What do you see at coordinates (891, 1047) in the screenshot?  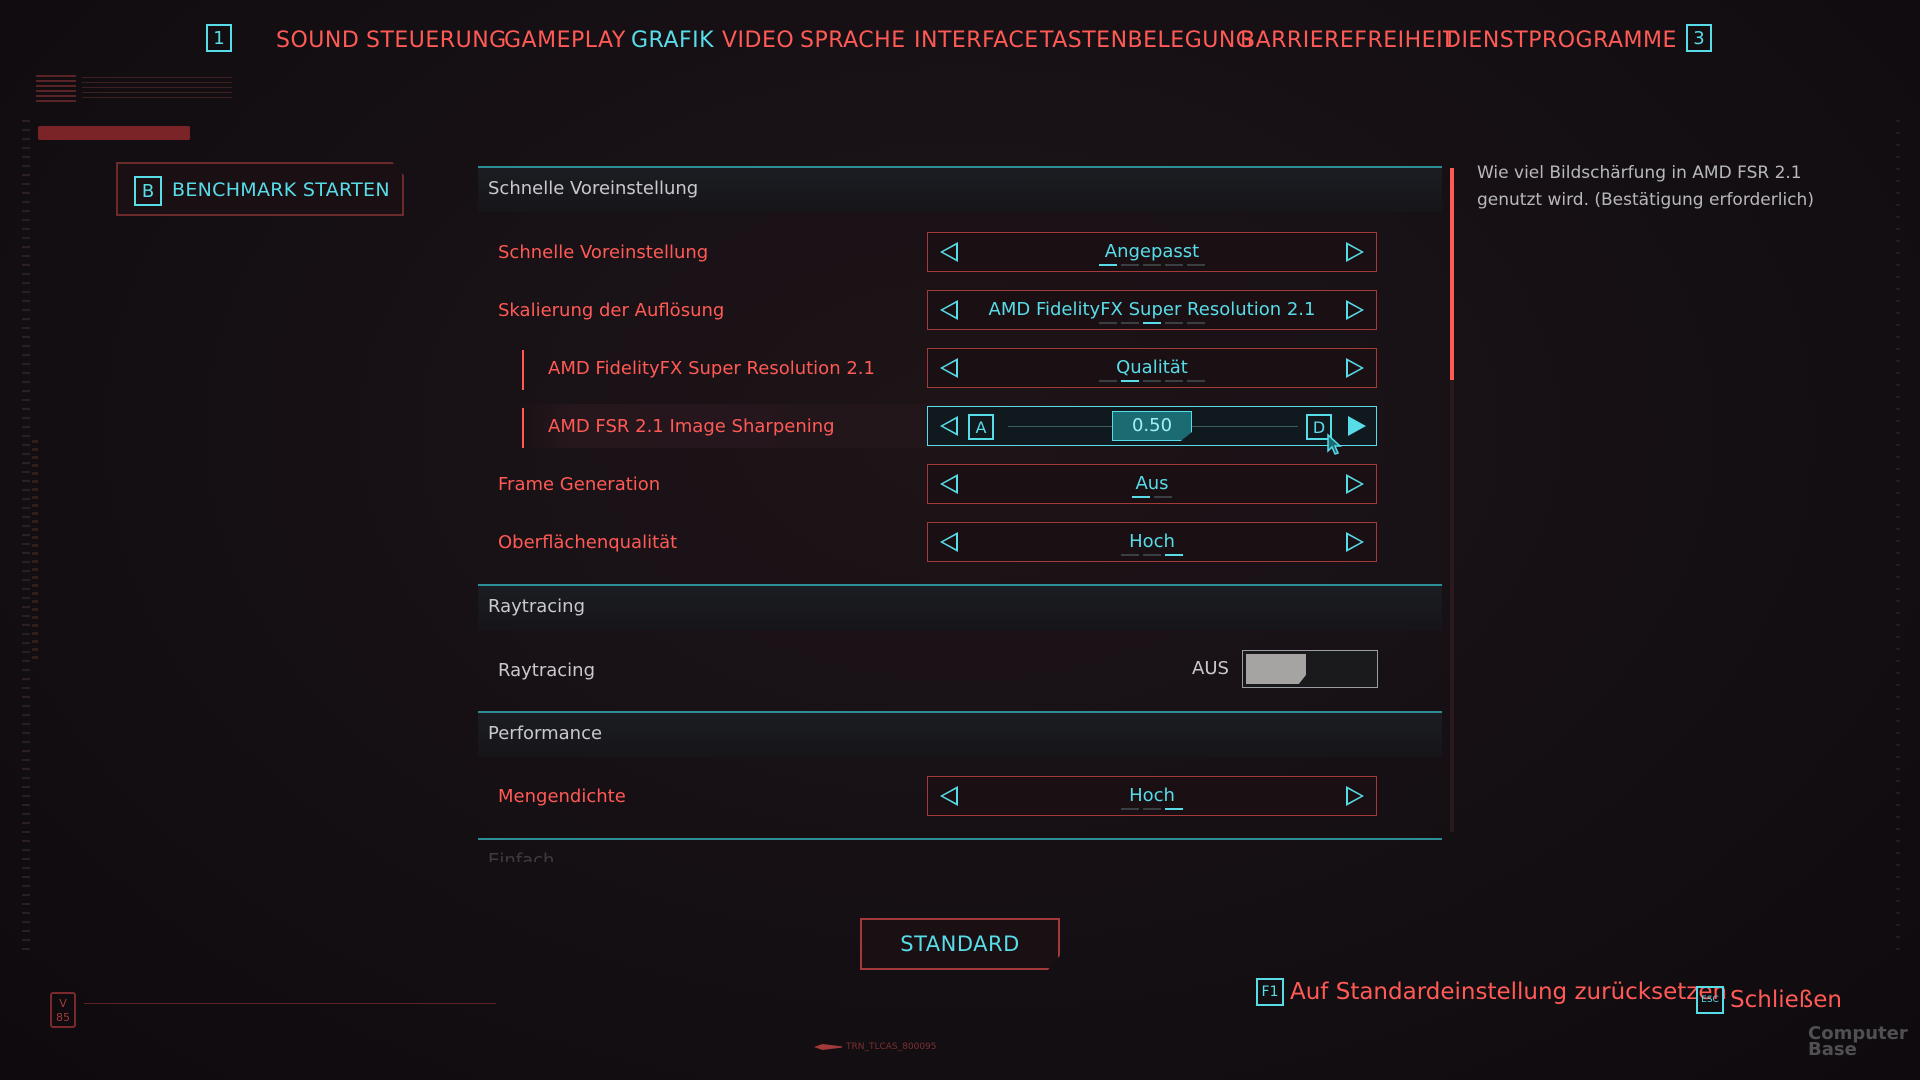 I see `footer-code: TRN_TLCAS_800095` at bounding box center [891, 1047].